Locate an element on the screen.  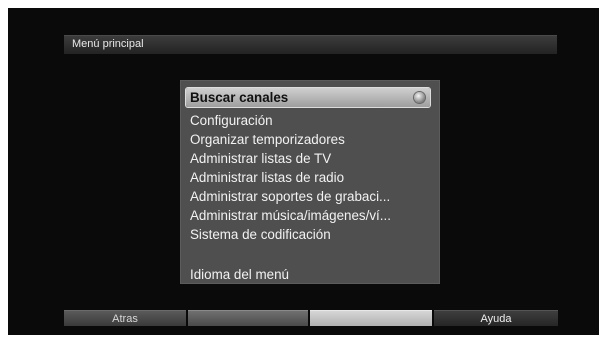
help-button: Ayuda is located at coordinates (496, 318).